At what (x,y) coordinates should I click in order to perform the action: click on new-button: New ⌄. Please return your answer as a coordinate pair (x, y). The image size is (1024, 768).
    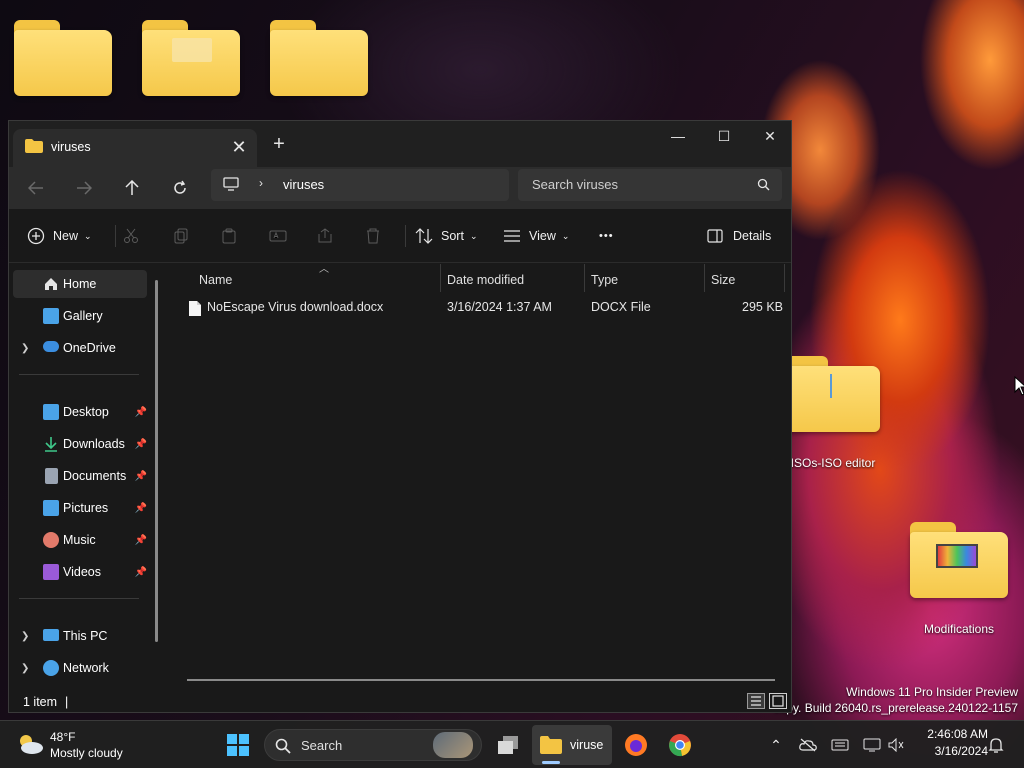
    Looking at the image, I should click on (59, 236).